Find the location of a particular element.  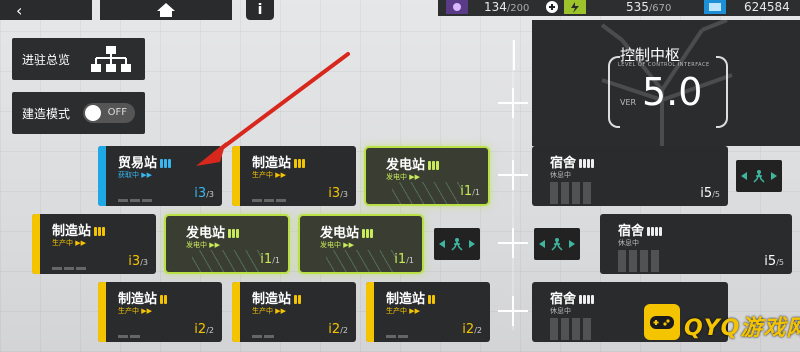

build-mode-toggle: OFF is located at coordinates (109, 113).